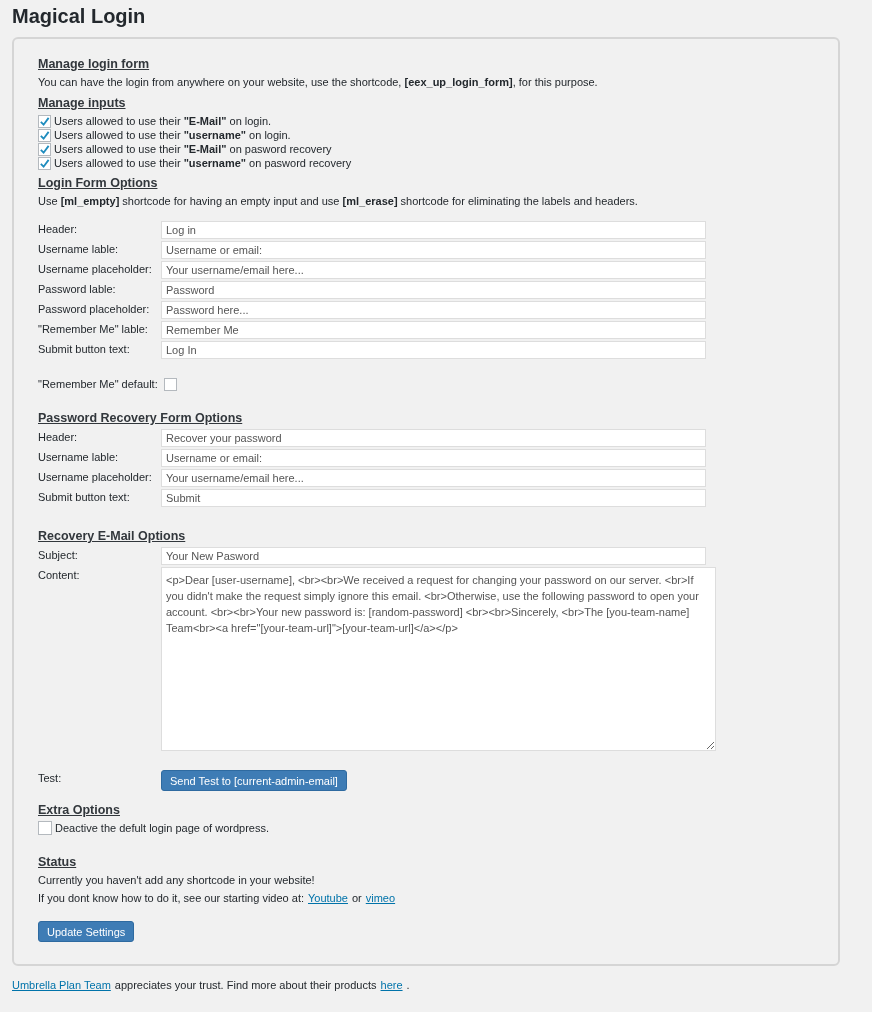 The image size is (872, 1012). I want to click on field-label: "Remember Me" default:, so click(98, 384).